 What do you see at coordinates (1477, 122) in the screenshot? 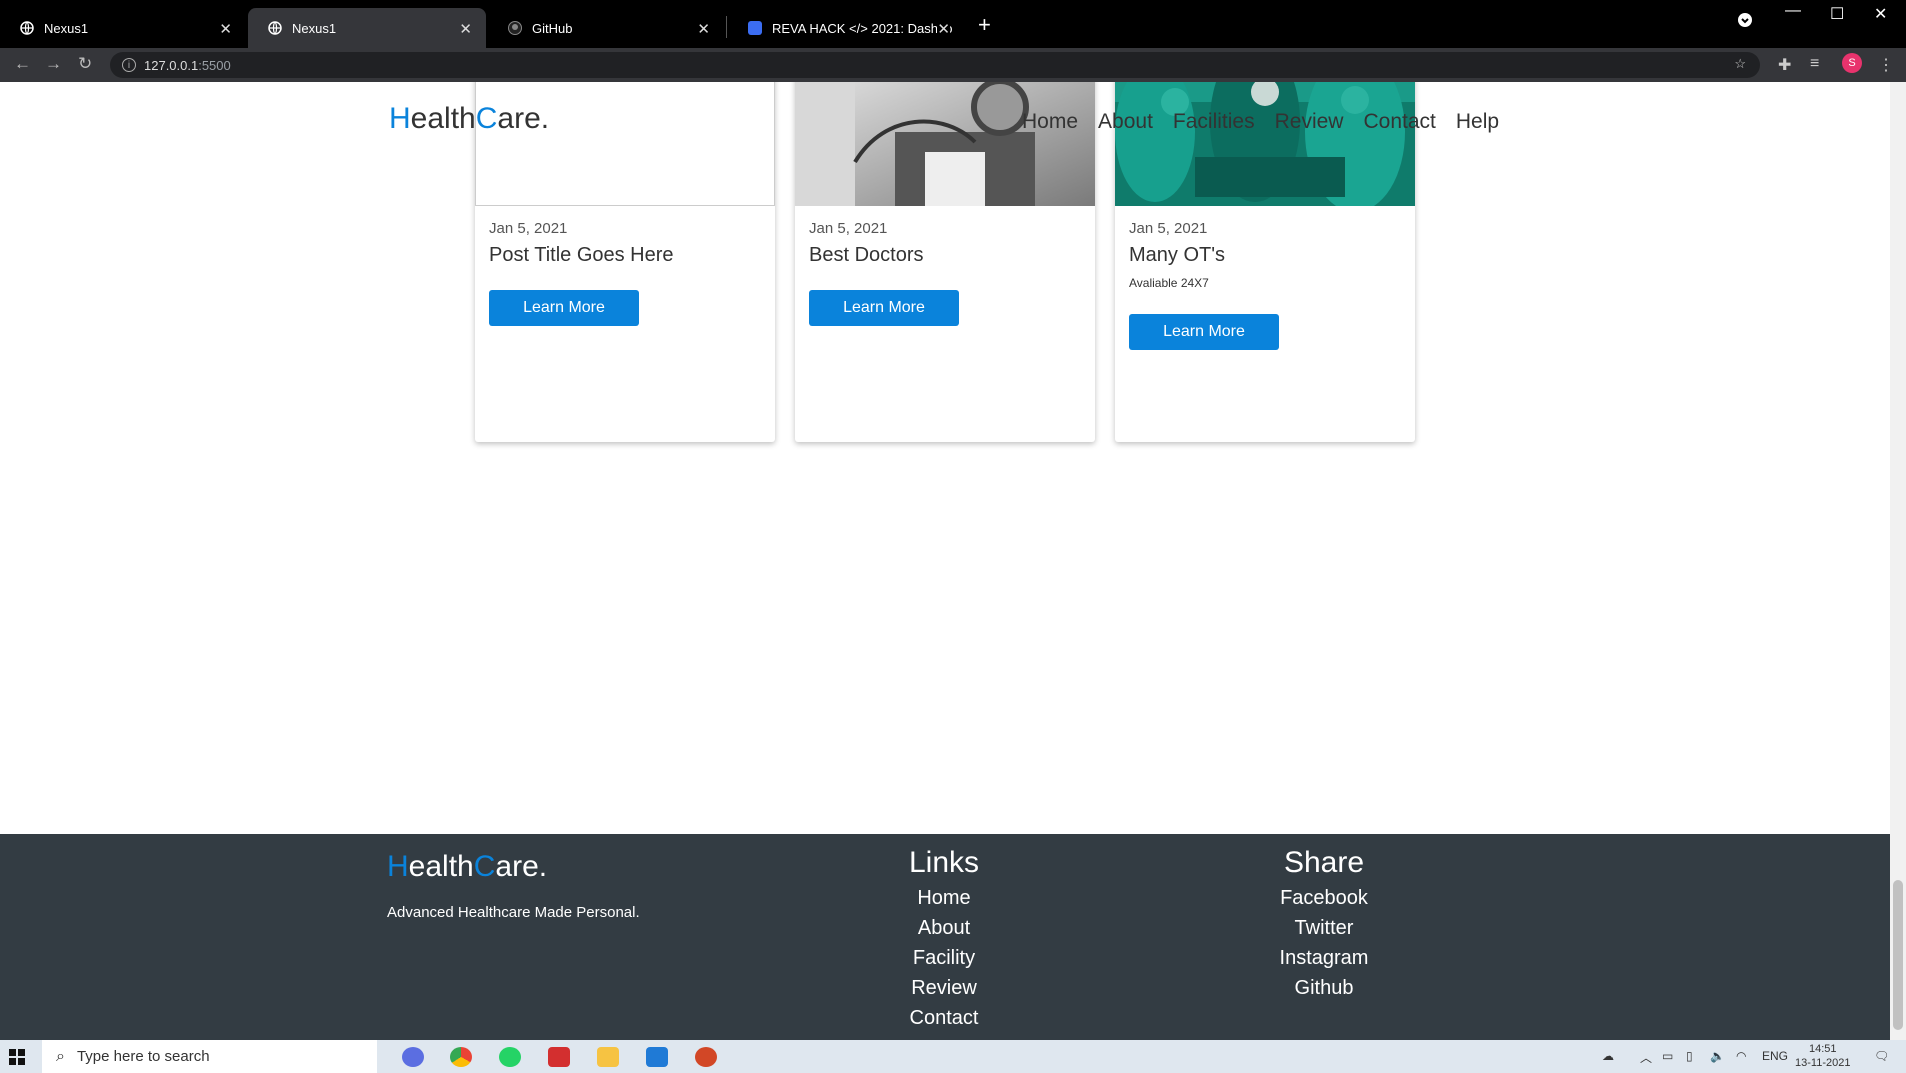
I see `nav-help: Help` at bounding box center [1477, 122].